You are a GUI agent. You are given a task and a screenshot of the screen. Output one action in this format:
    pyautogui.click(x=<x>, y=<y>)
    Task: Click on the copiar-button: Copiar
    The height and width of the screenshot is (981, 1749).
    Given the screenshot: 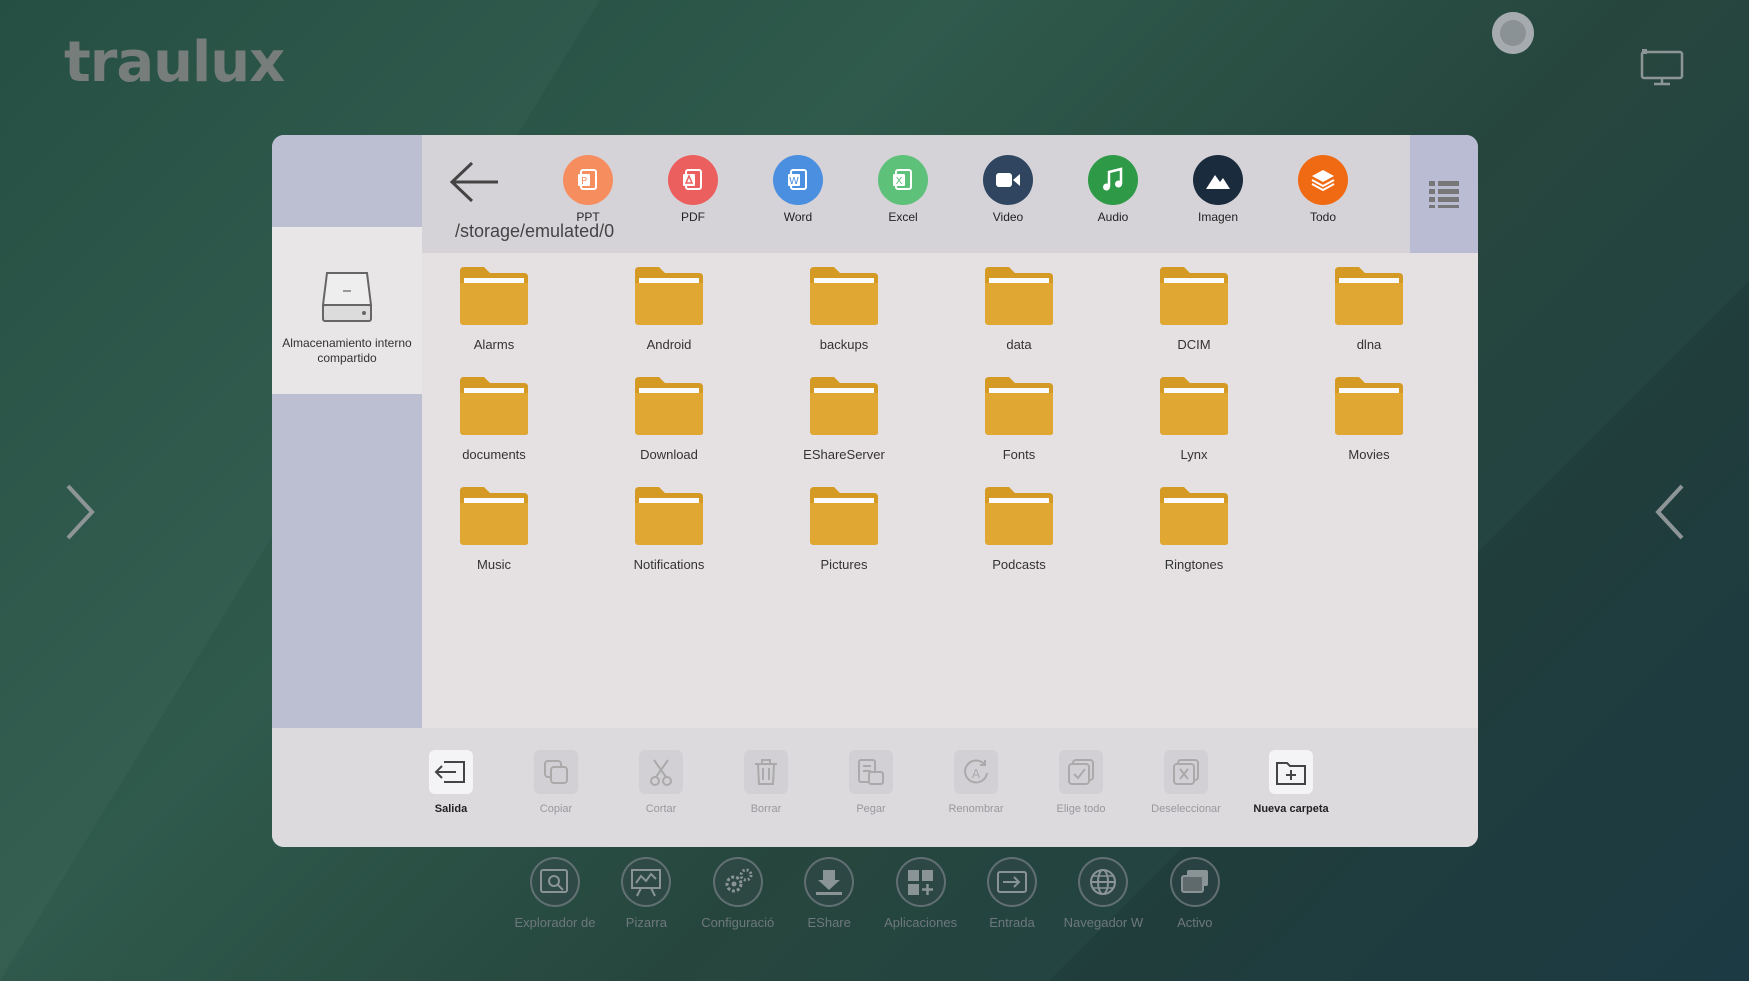 What is the action you would take?
    pyautogui.click(x=556, y=782)
    